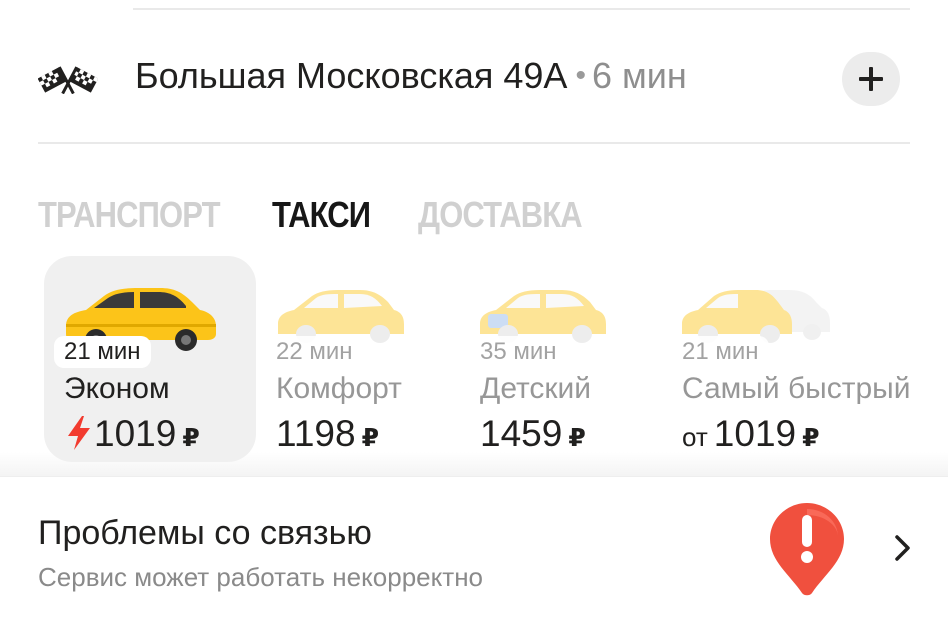 The width and height of the screenshot is (948, 632). I want to click on tab-delivery: ДОСТАВКА, so click(500, 215).